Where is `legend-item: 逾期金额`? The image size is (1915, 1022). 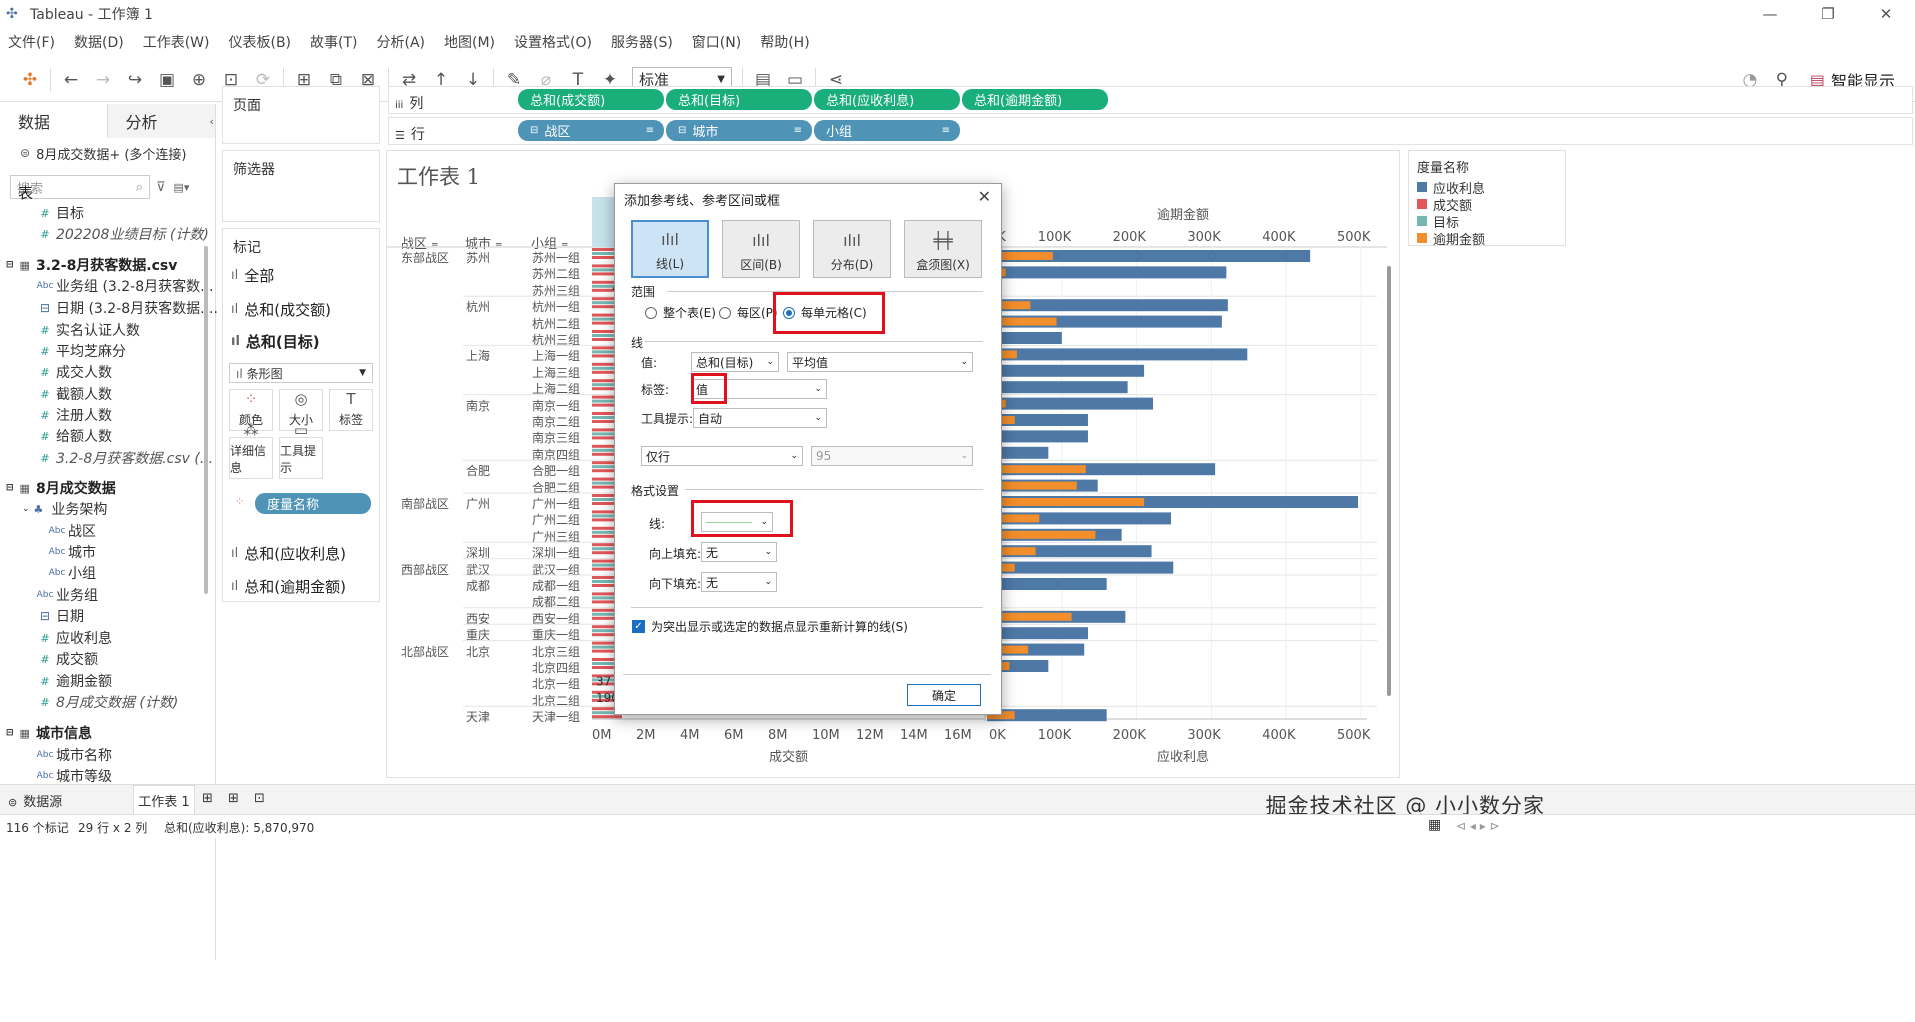
legend-item: 逾期金额 is located at coordinates (1451, 239).